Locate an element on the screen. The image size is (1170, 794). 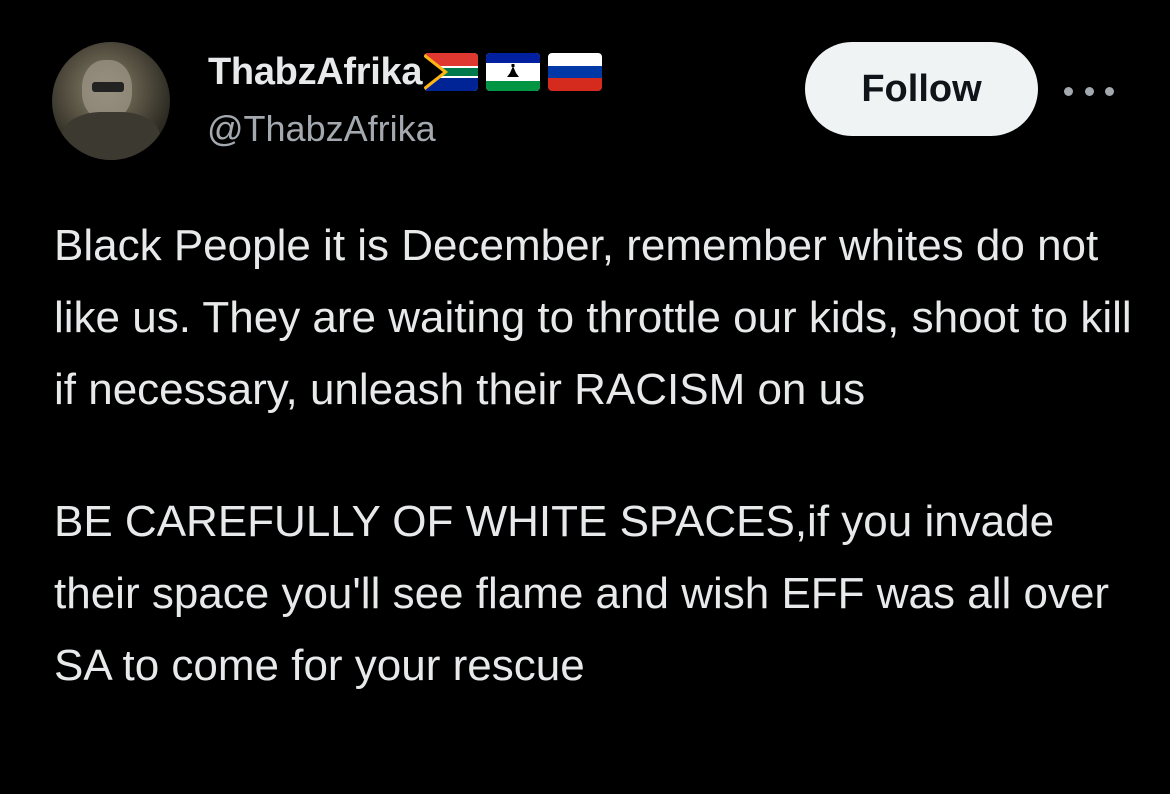
south-africa-flag-icon is located at coordinates (451, 72).